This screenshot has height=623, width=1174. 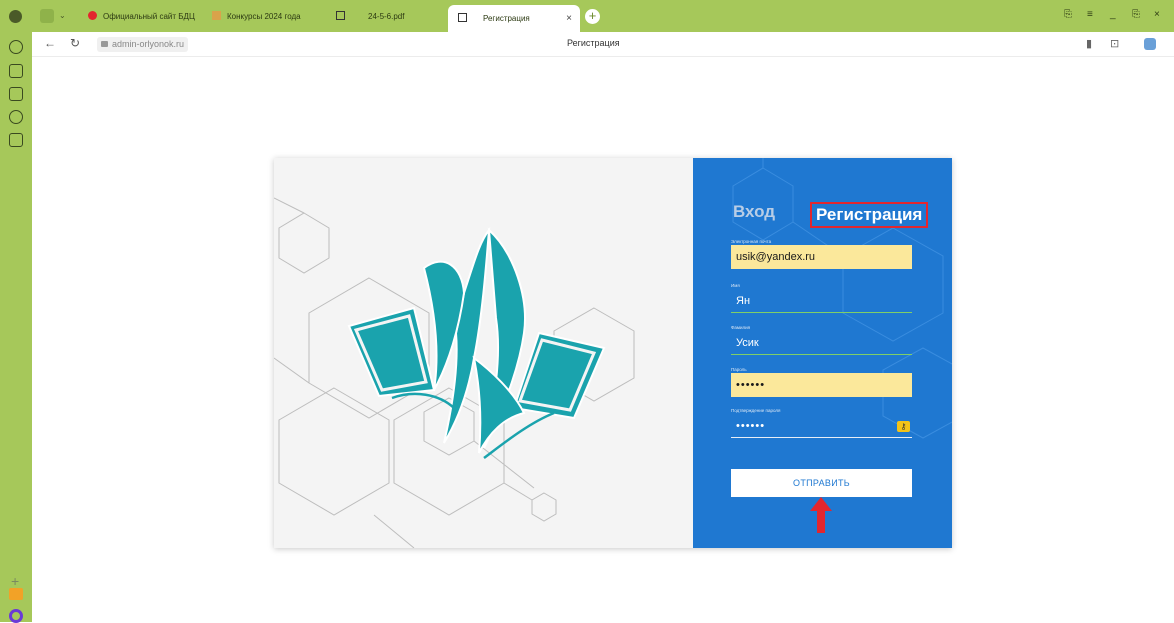 I want to click on email-label: Электронная почта, so click(x=751, y=241).